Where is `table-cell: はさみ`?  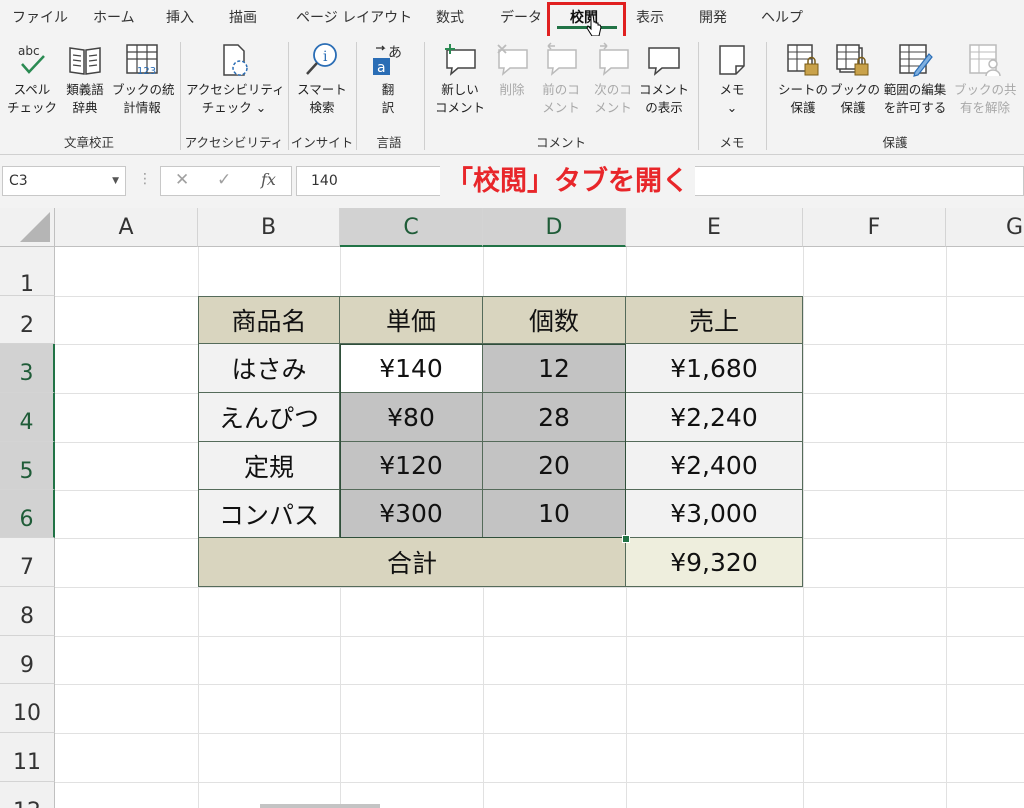 table-cell: はさみ is located at coordinates (269, 368).